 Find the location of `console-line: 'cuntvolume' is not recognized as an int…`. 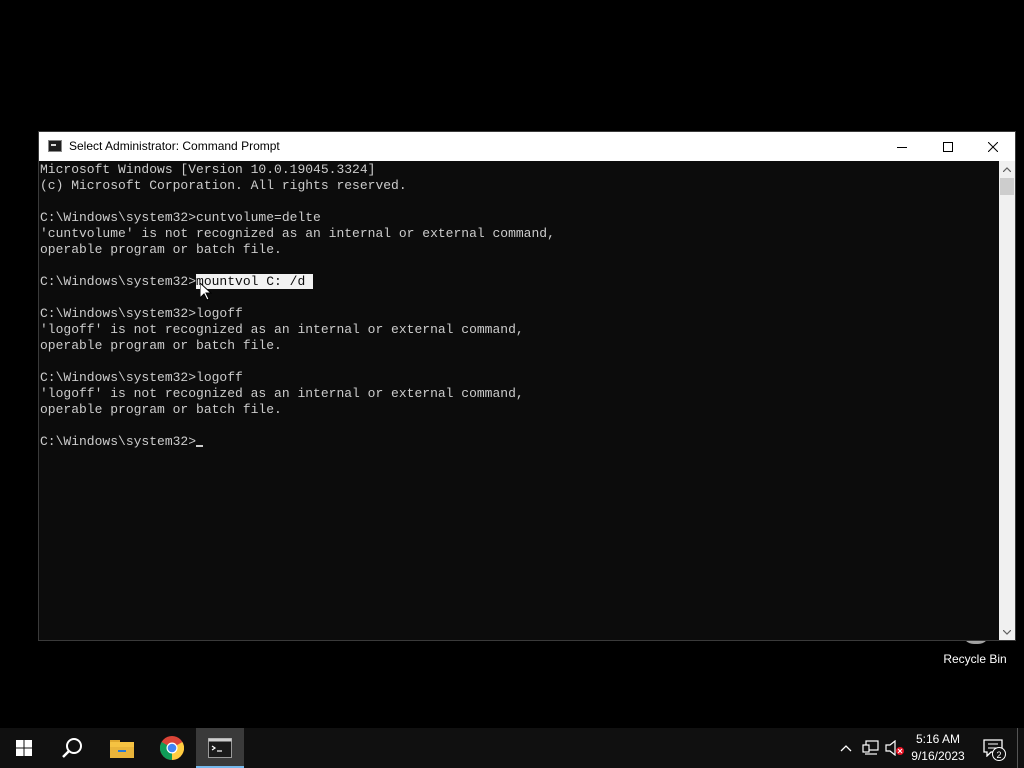

console-line: 'cuntvolume' is not recognized as an int… is located at coordinates (297, 233).